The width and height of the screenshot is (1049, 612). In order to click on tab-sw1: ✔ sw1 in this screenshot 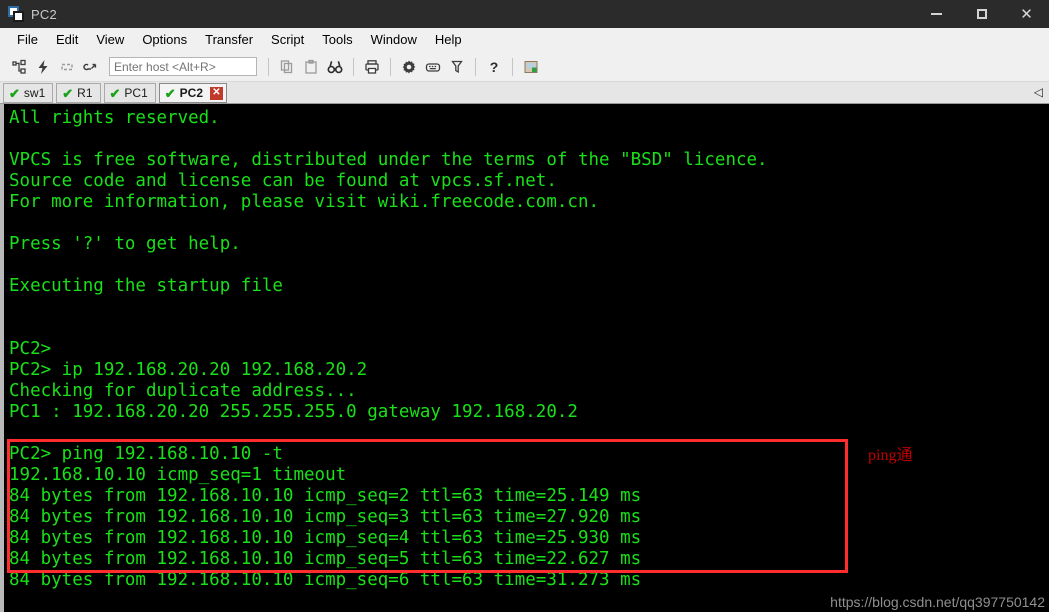, I will do `click(28, 93)`.